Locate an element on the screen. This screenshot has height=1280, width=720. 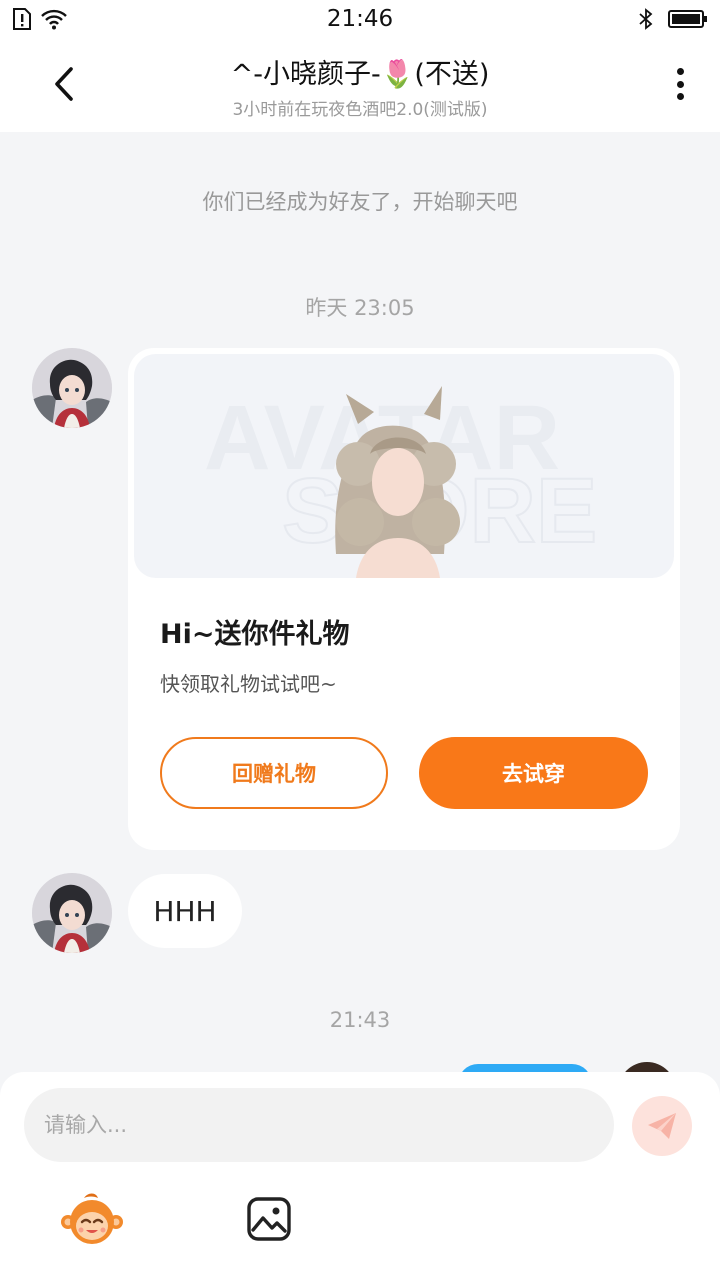
gift-preview-image: AVATAR STORE is located at coordinates (404, 466).